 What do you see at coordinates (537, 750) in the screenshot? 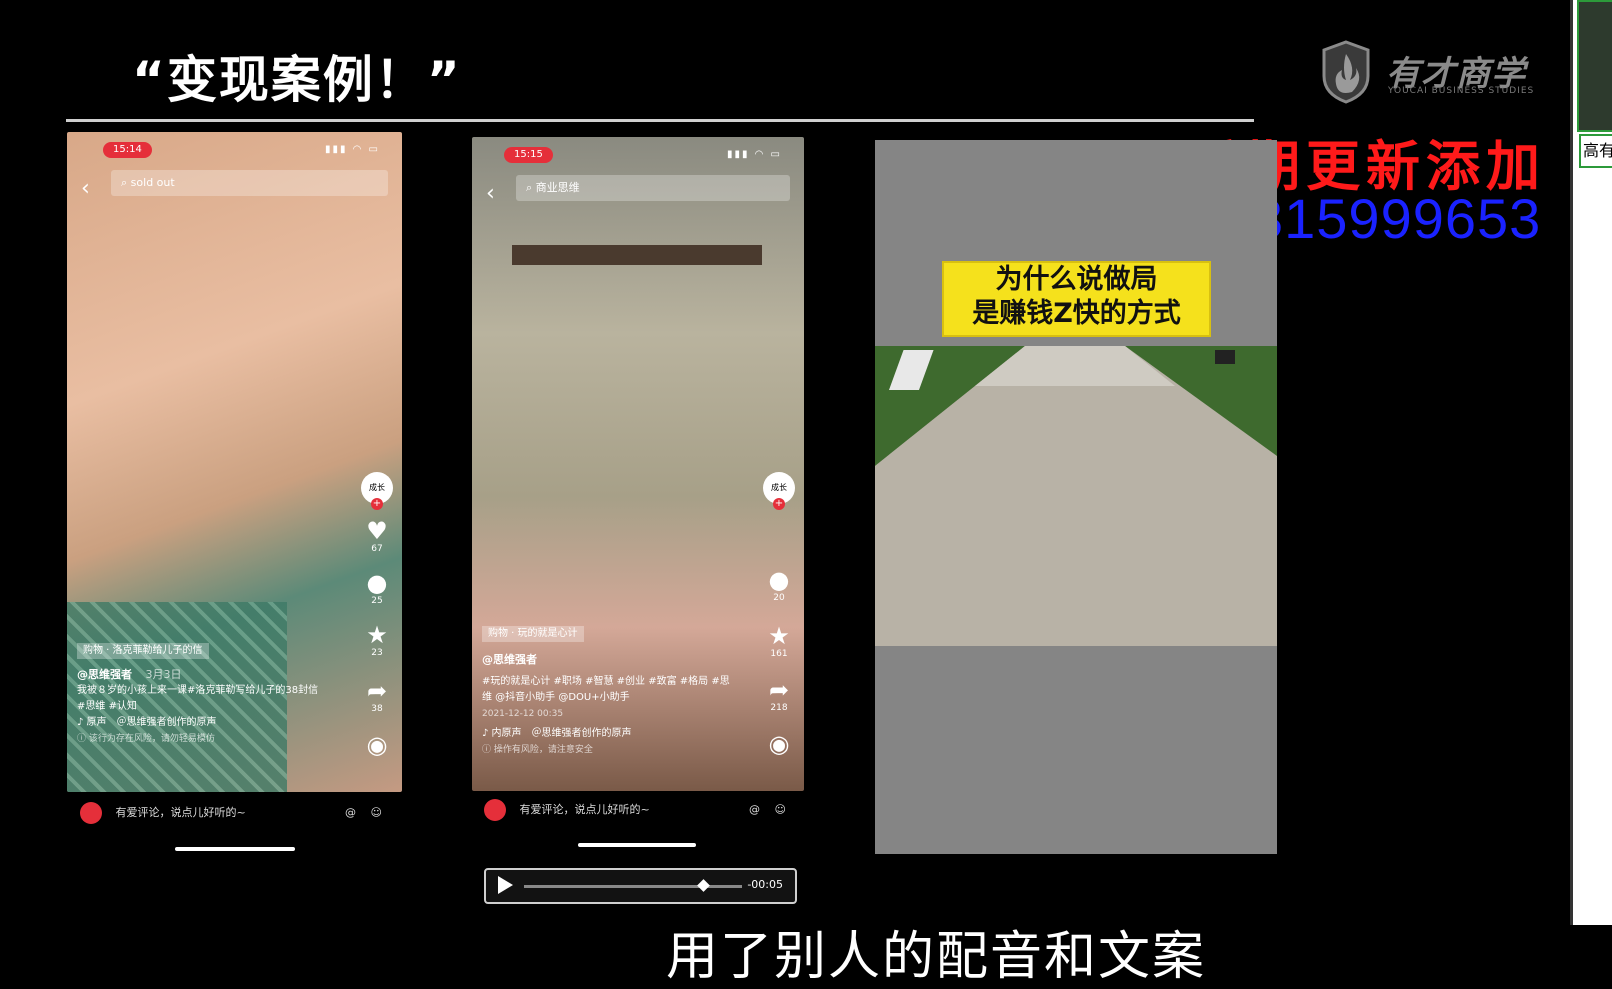
I see `risk-notice: ⓘ 操作有风险，请注意安全` at bounding box center [537, 750].